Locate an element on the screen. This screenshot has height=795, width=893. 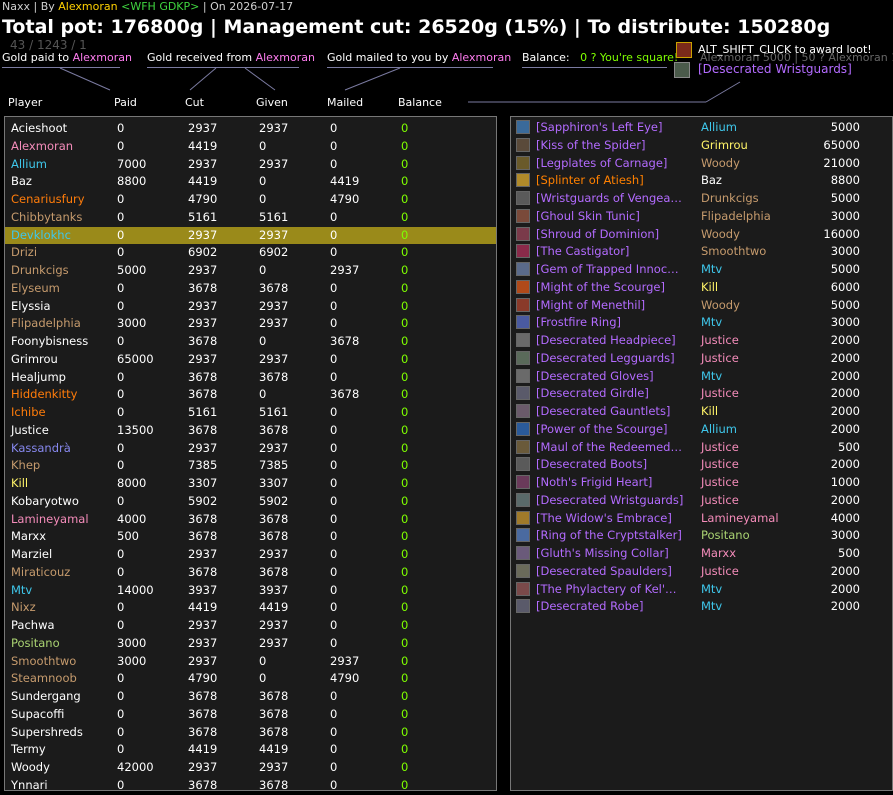
player-row: Sundergang 0 3678 3678 0 0 is located at coordinates (250, 697).